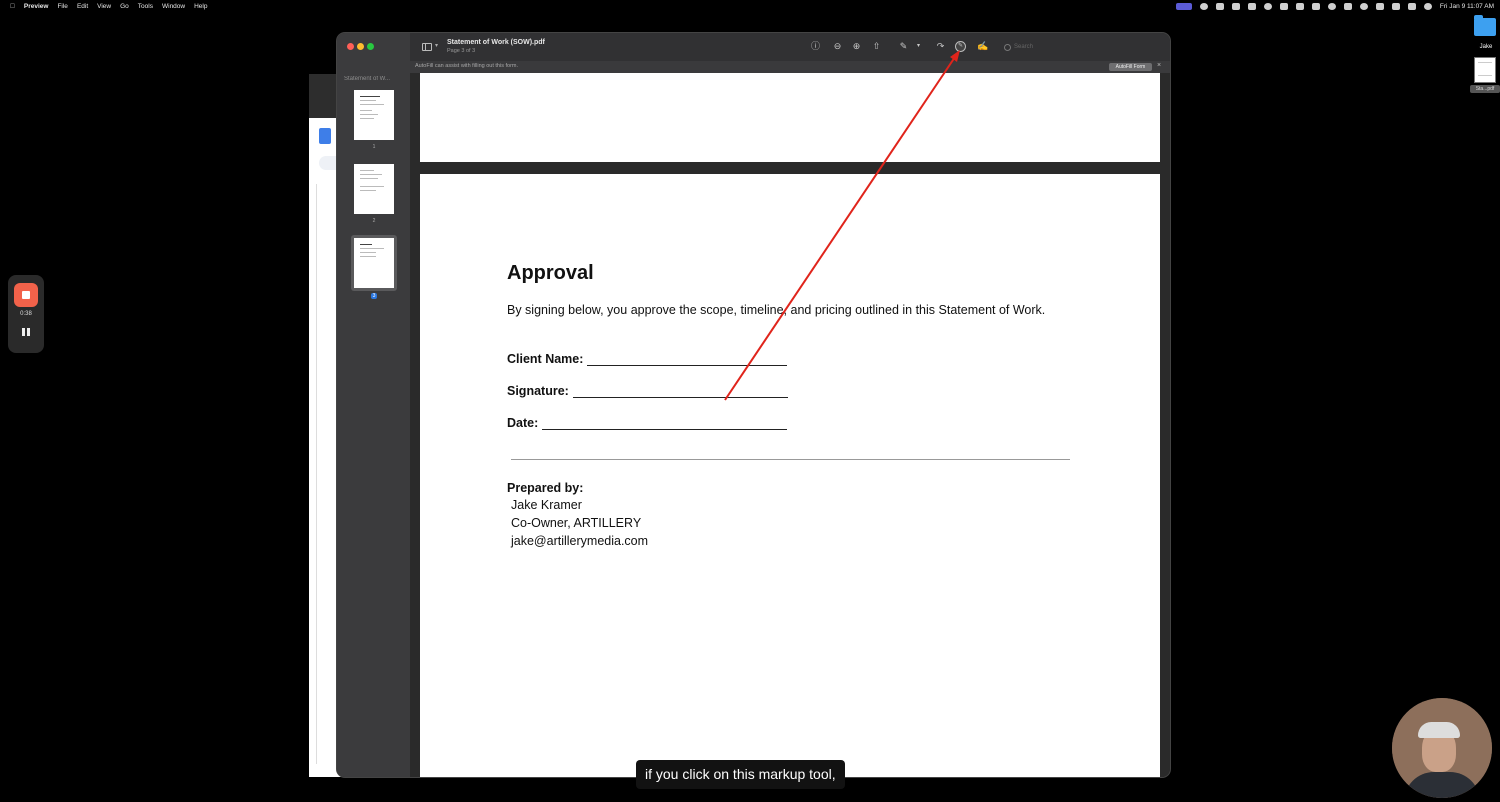  I want to click on markup-icon: ✎, so click(960, 46).